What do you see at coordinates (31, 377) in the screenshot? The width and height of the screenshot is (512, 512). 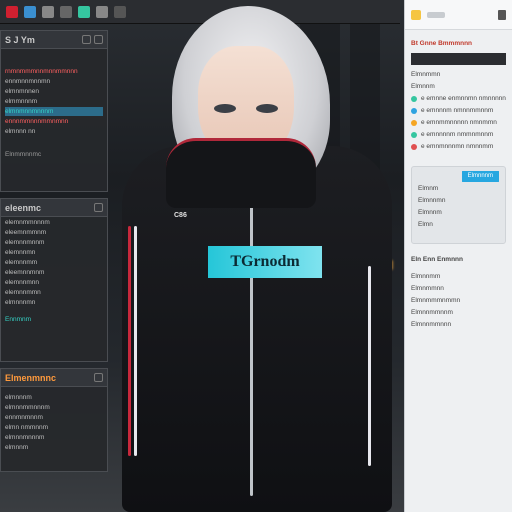 I see `panel-title: Elmenmnnc` at bounding box center [31, 377].